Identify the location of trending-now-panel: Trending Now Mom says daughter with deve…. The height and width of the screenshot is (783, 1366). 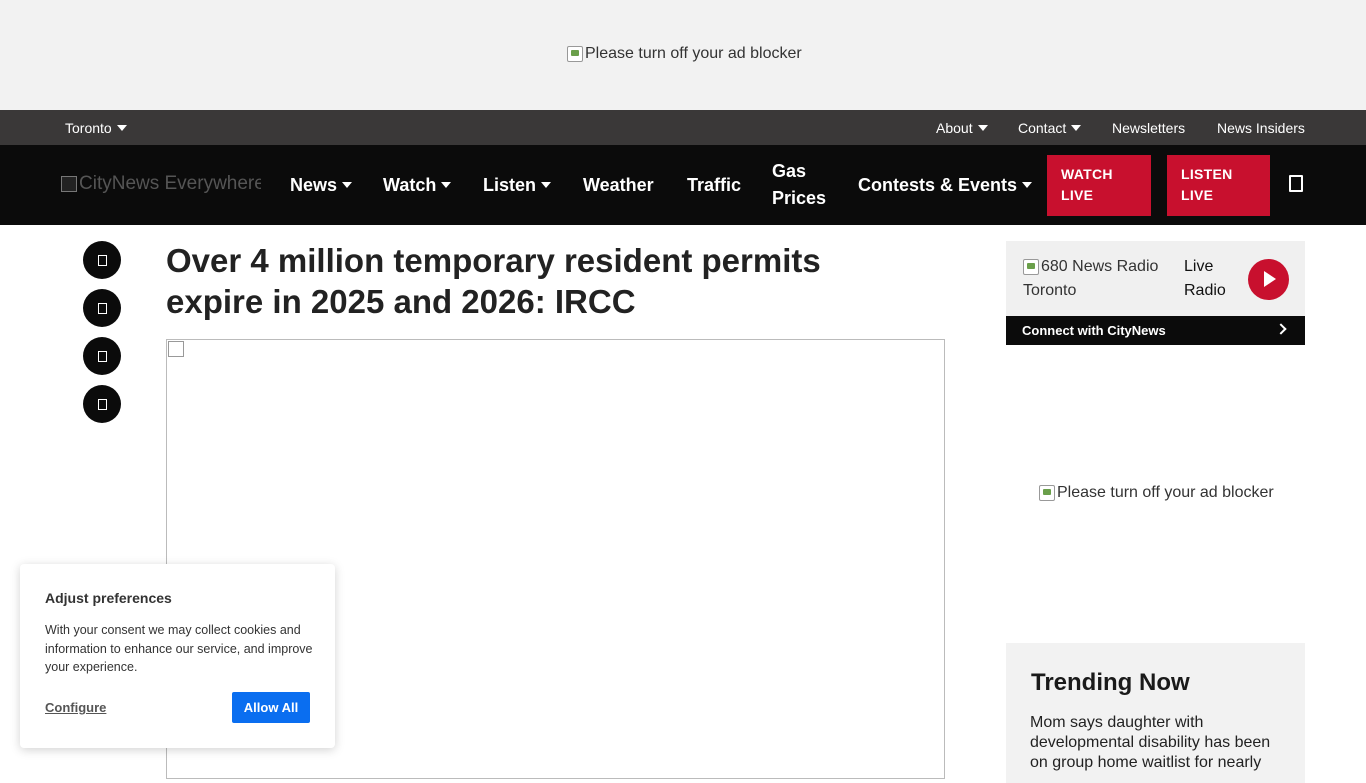
(1155, 713).